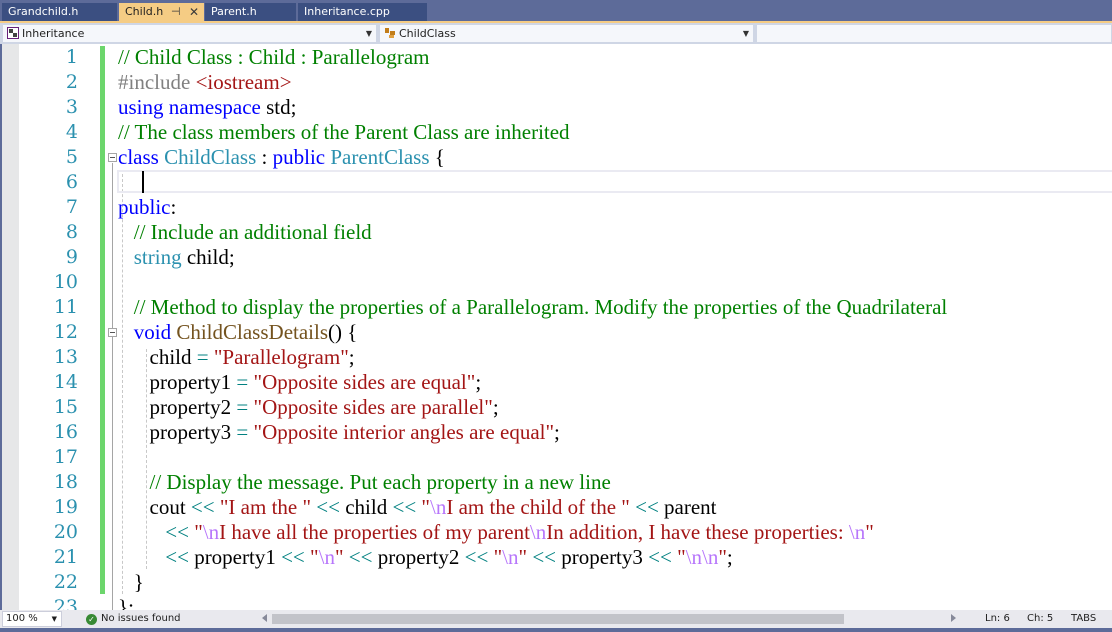  I want to click on code-token: }, so click(131, 582).